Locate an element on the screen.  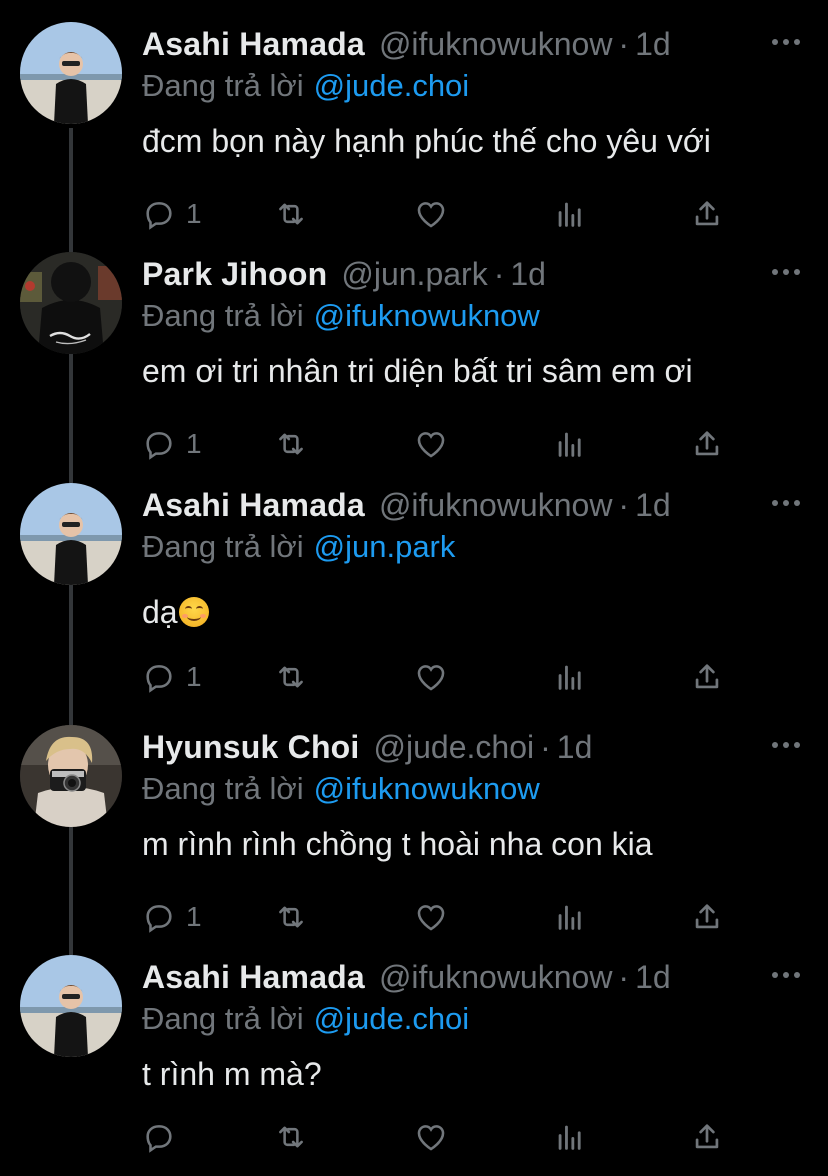
mention-link: @jun.park is located at coordinates (385, 546).